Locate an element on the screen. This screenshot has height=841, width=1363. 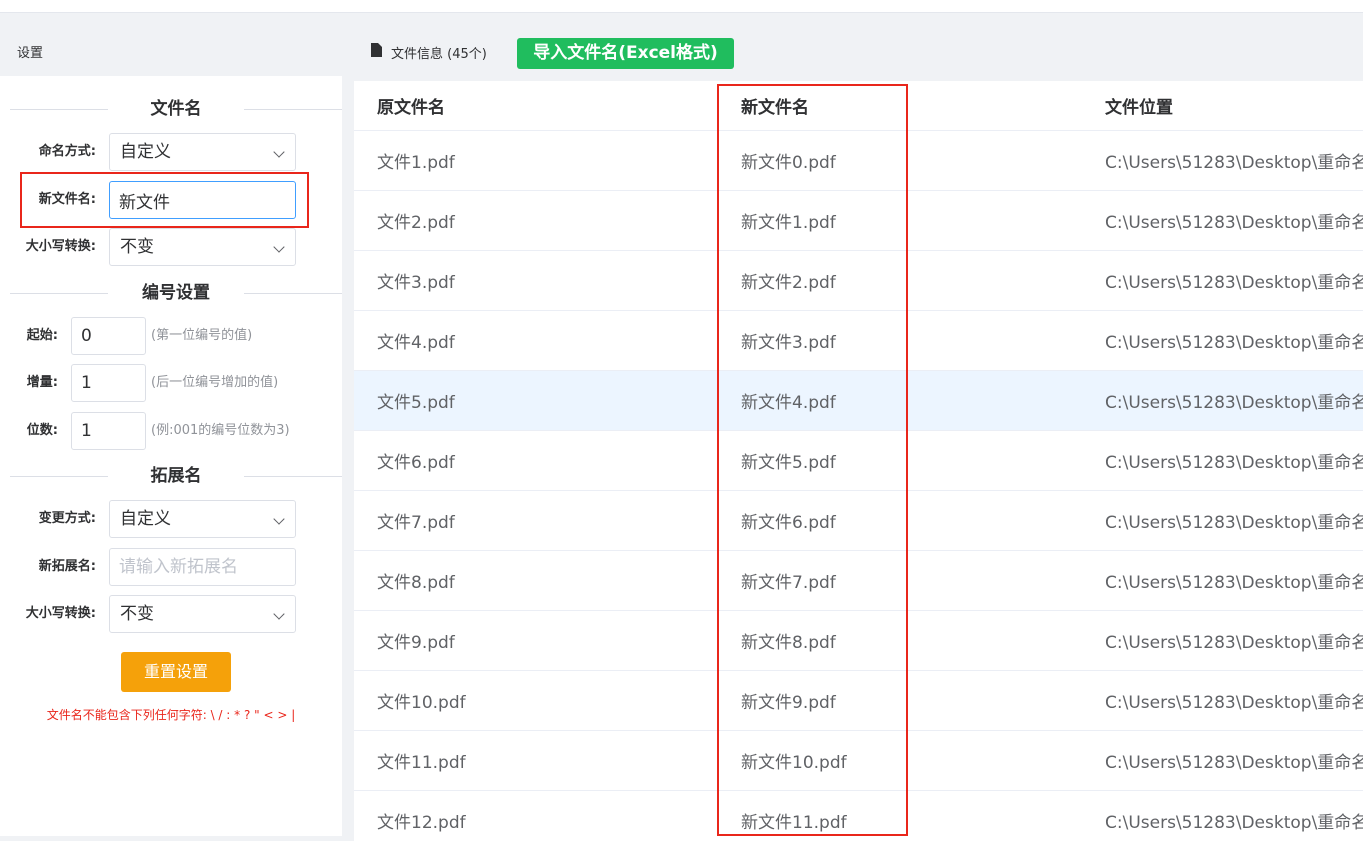
start-input is located at coordinates (108, 336).